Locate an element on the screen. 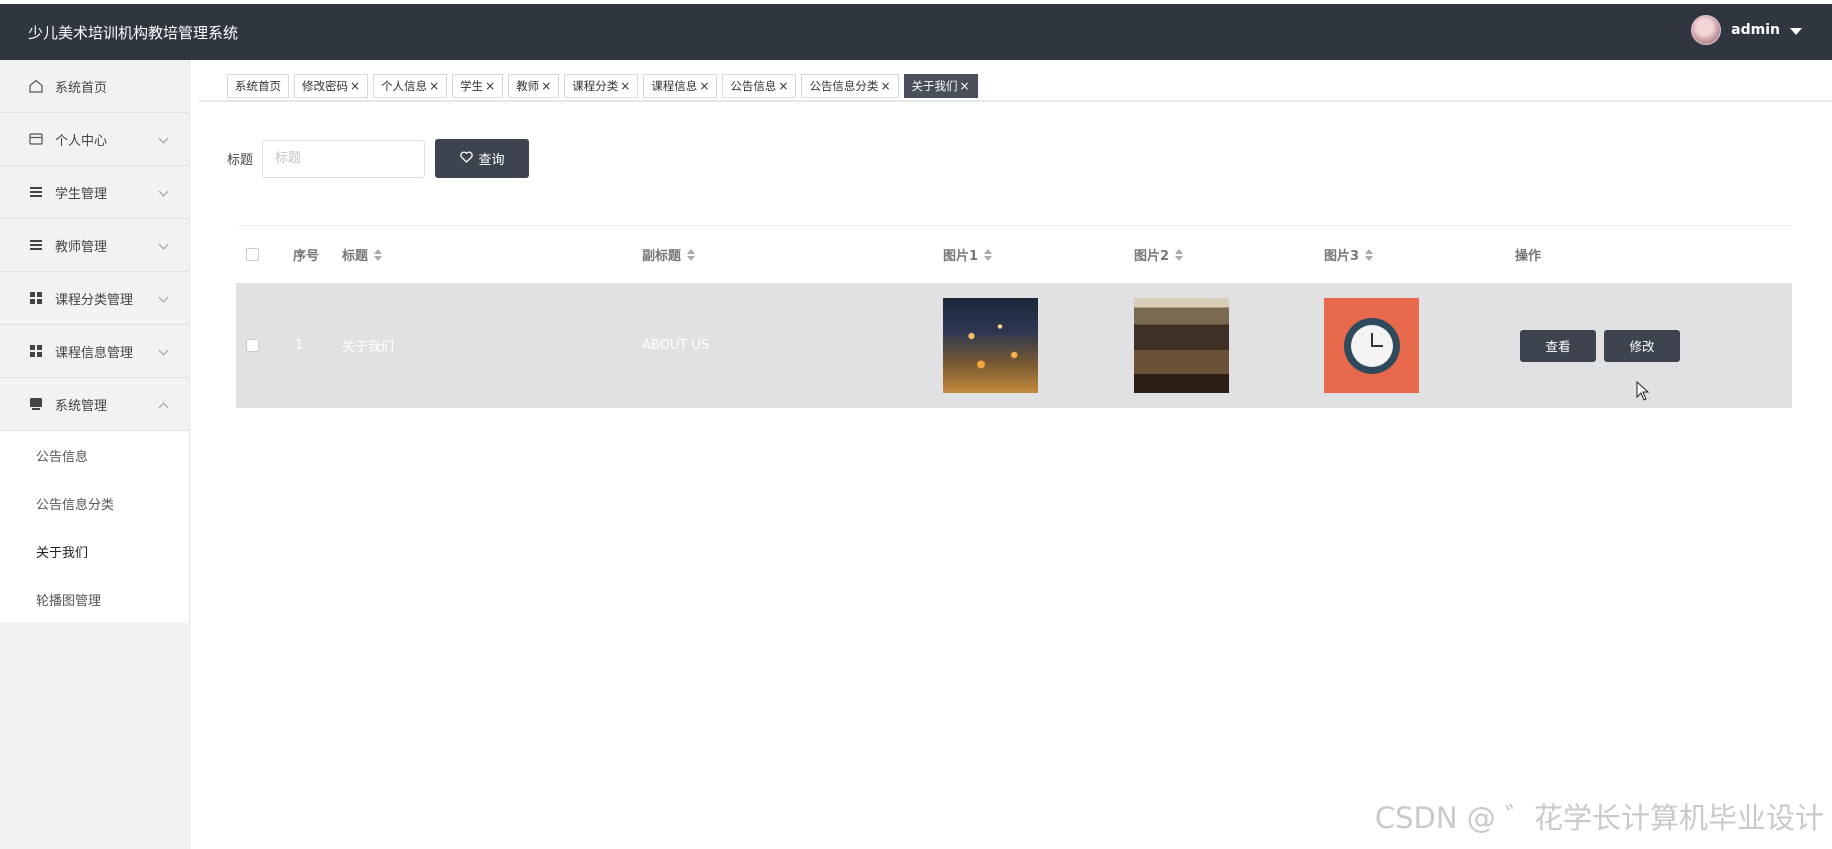 Image resolution: width=1832 pixels, height=849 pixels. submenu-item-carousel: 轮播图管理 is located at coordinates (94, 599).